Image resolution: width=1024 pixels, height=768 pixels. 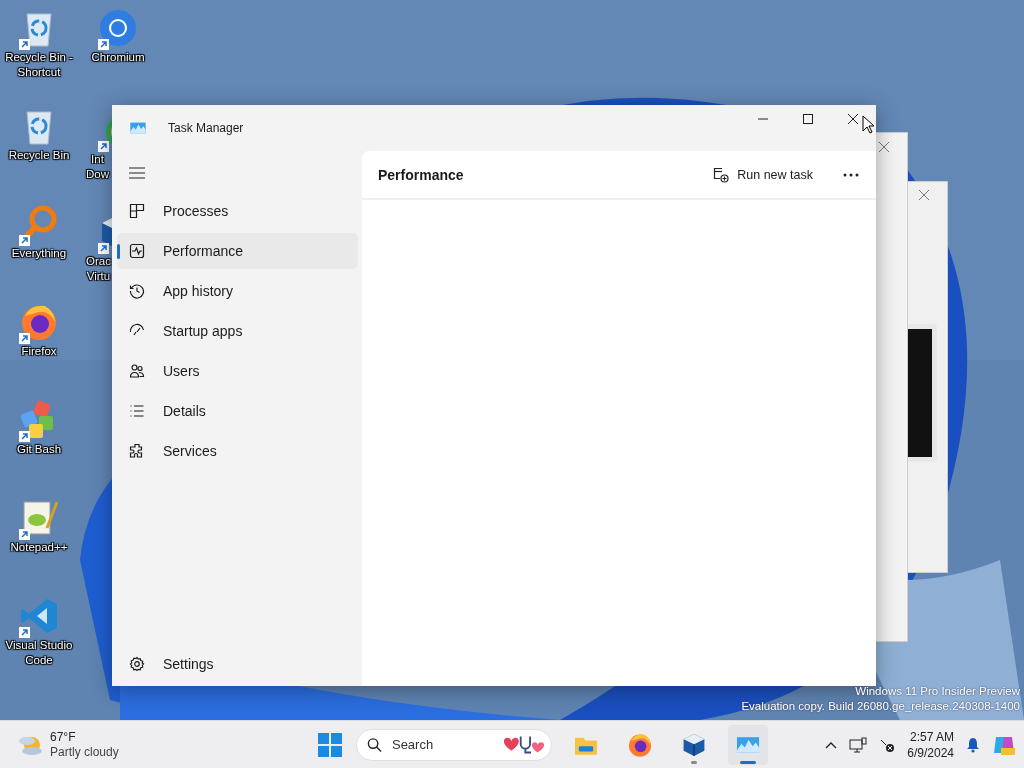 What do you see at coordinates (421, 174) in the screenshot?
I see `page-title: Performance` at bounding box center [421, 174].